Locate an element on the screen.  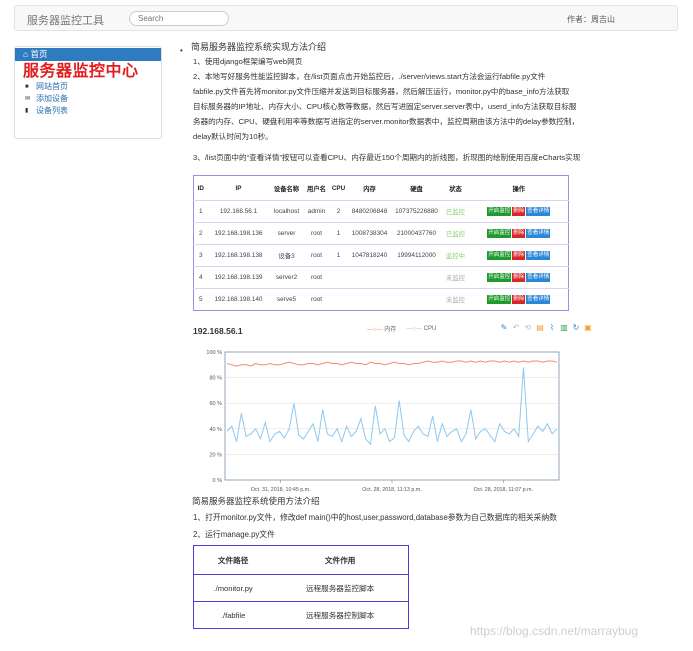
cell-status: 未监控 is located at coordinates (455, 299).